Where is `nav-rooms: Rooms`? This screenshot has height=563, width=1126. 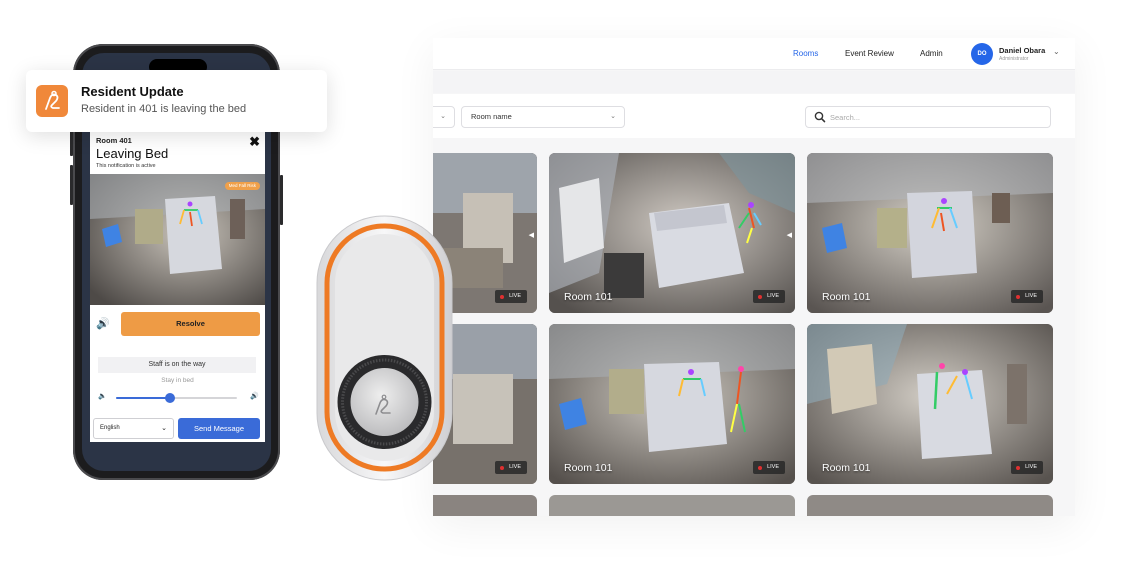 nav-rooms: Rooms is located at coordinates (805, 53).